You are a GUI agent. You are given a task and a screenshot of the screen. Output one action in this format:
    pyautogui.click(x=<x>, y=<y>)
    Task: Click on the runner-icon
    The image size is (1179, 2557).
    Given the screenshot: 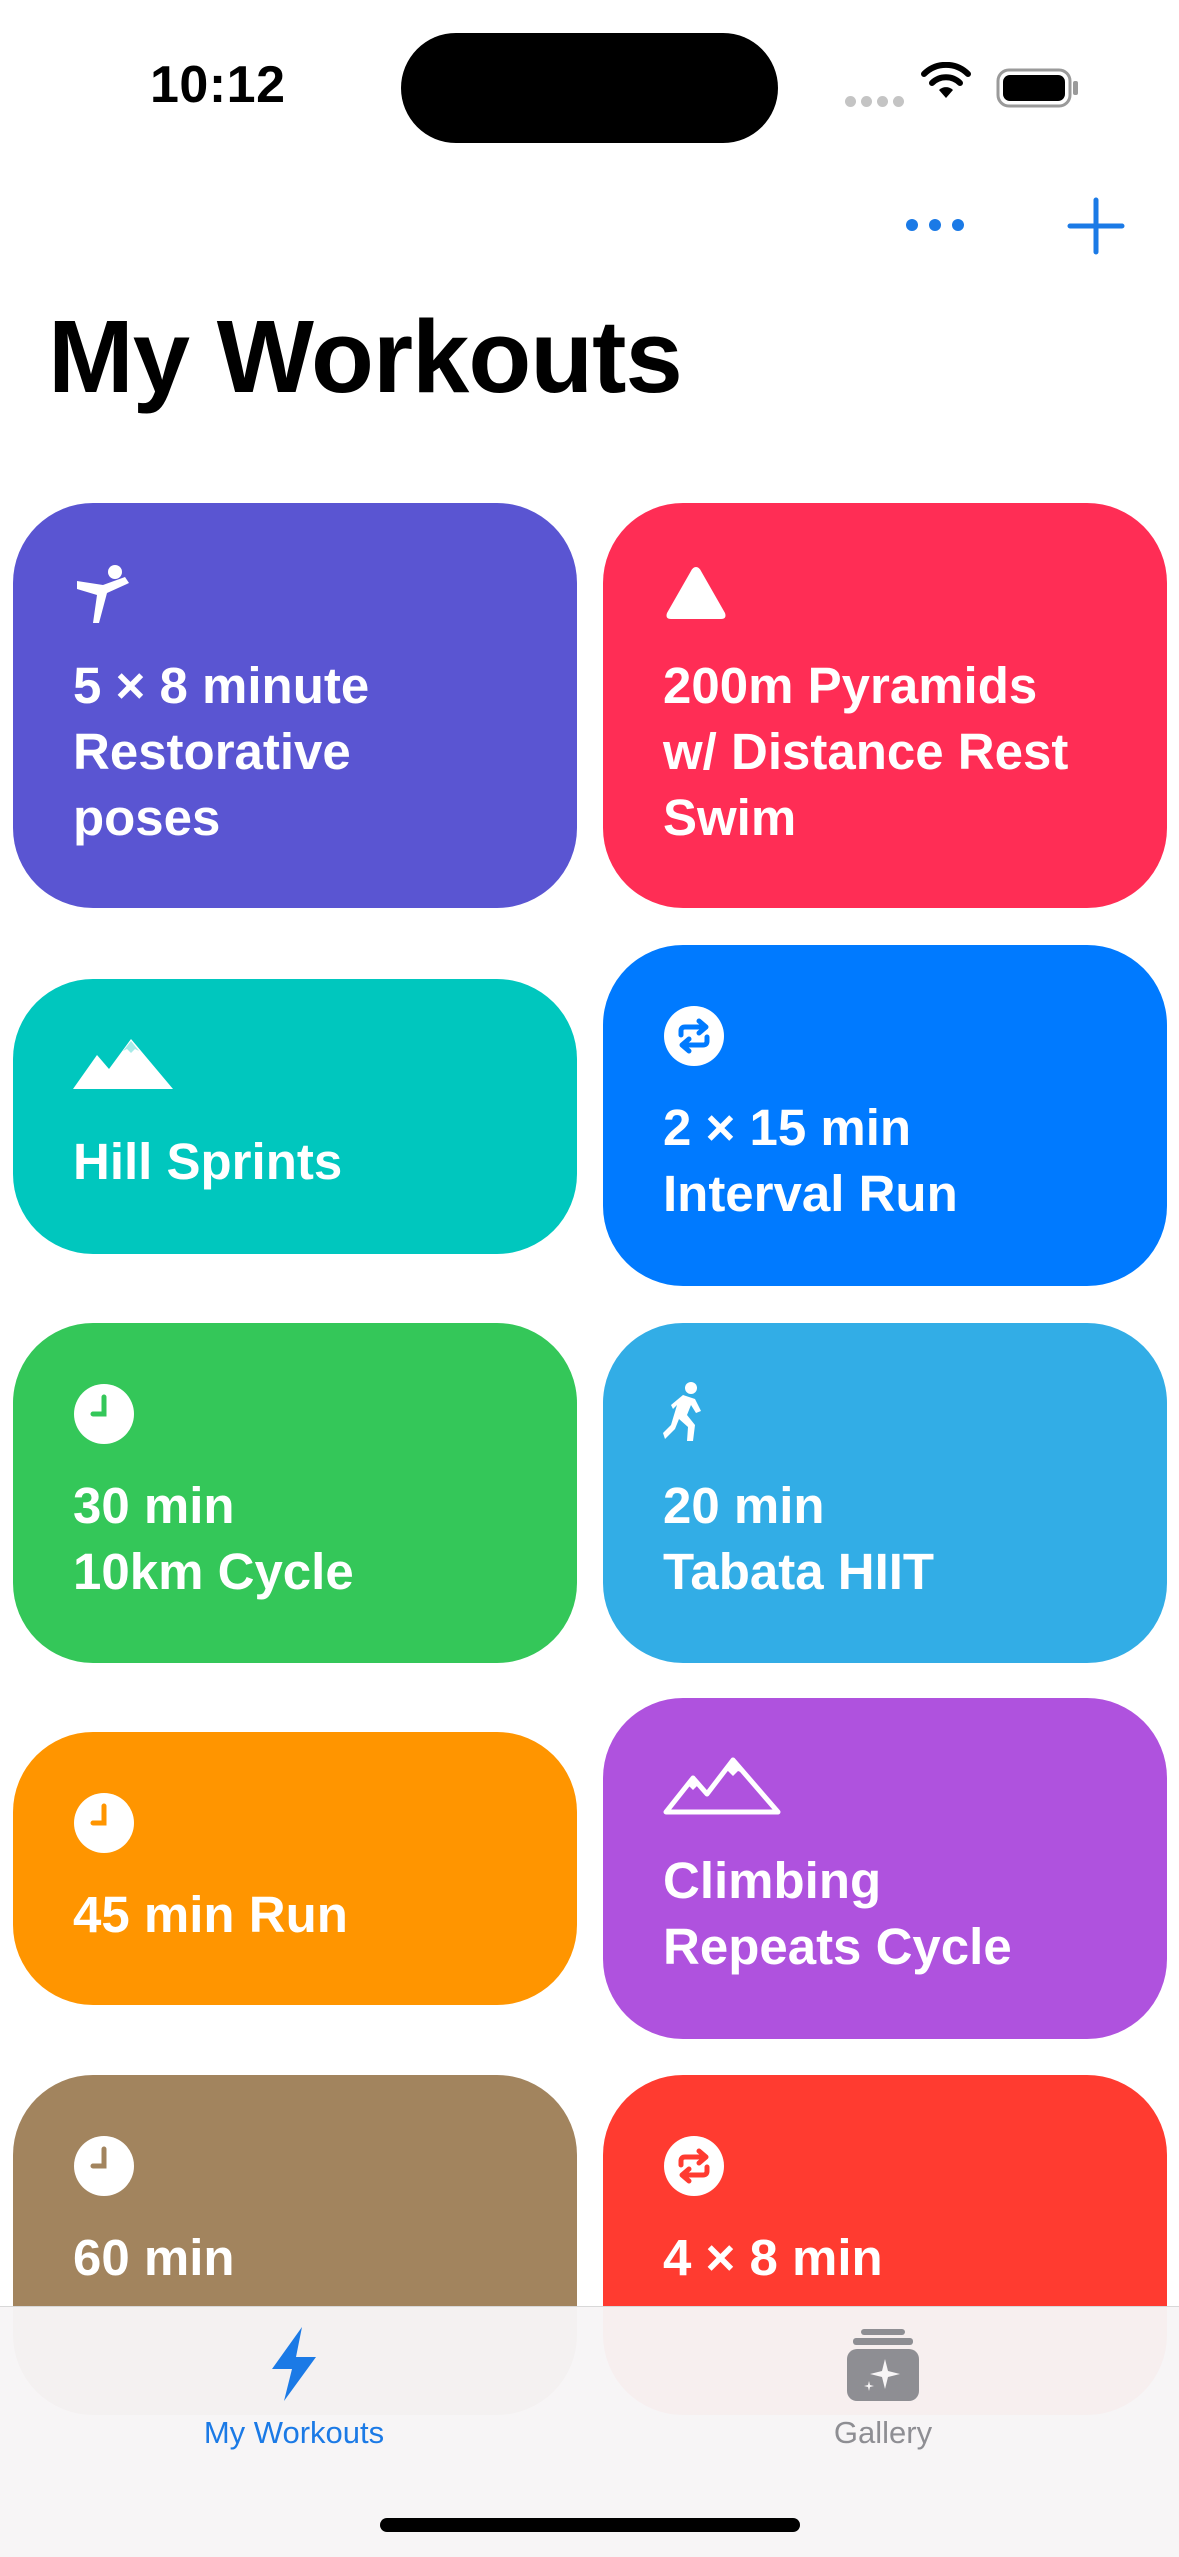 What is the action you would take?
    pyautogui.click(x=682, y=1411)
    